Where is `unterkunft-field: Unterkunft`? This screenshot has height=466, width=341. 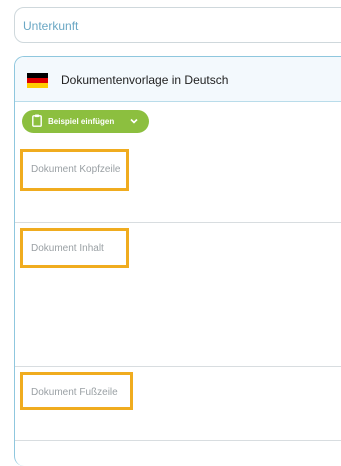
unterkunft-field: Unterkunft is located at coordinates (177, 25).